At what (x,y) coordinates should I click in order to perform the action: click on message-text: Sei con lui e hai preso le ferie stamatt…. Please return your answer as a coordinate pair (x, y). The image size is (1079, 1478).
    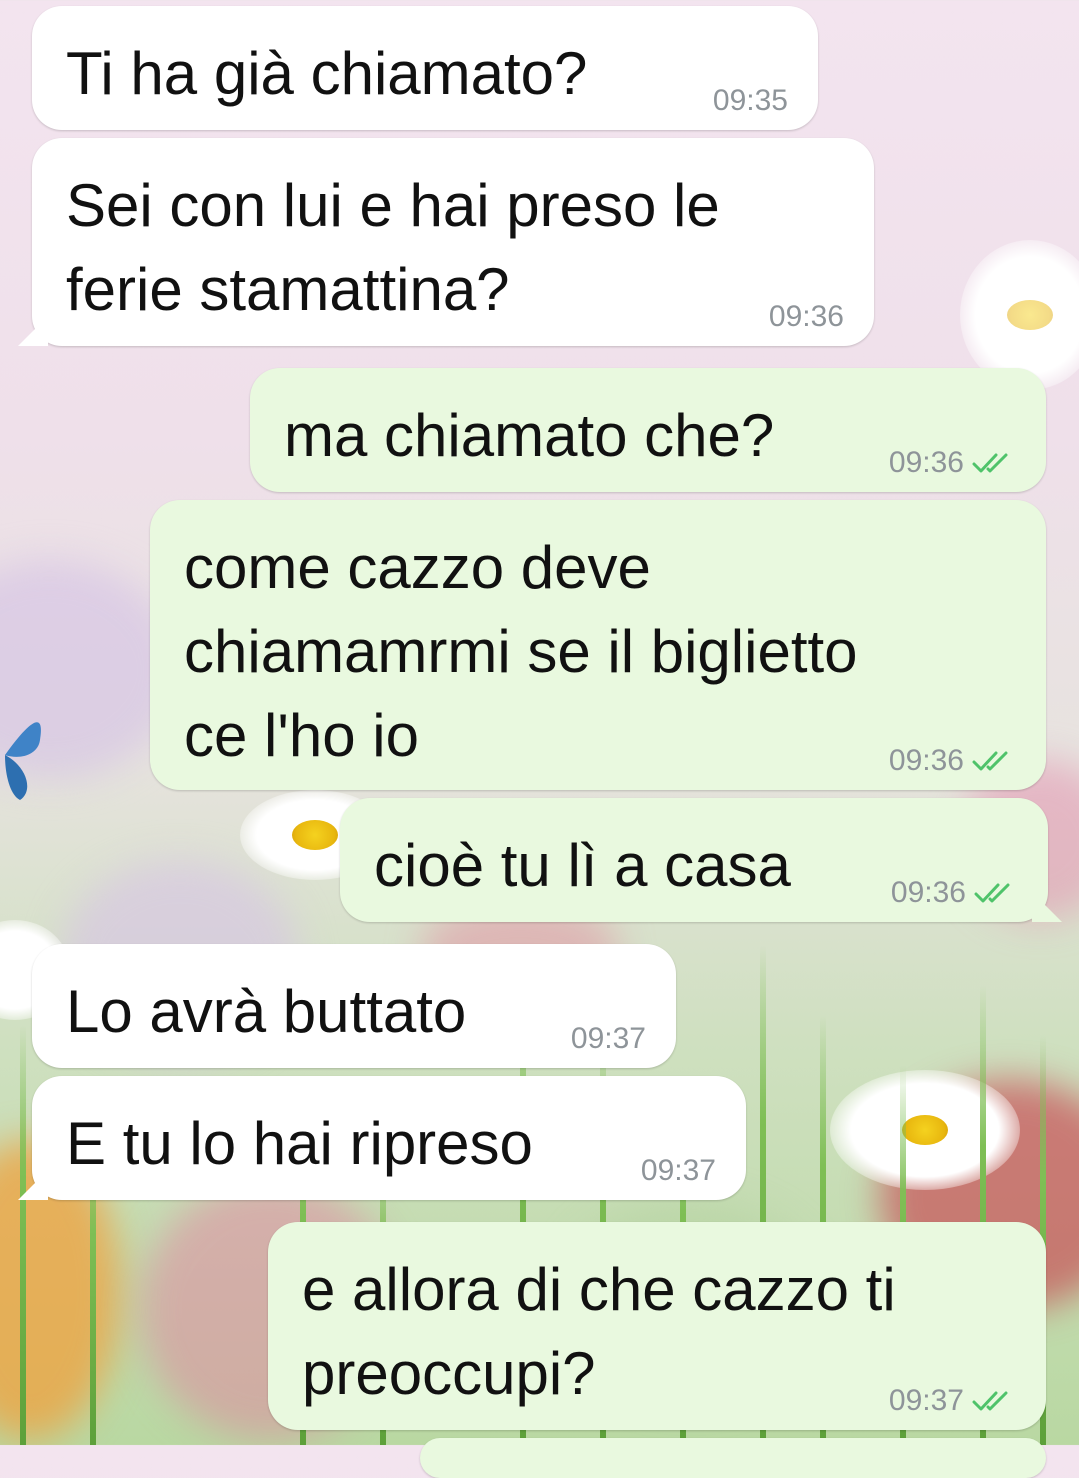
    Looking at the image, I should click on (393, 247).